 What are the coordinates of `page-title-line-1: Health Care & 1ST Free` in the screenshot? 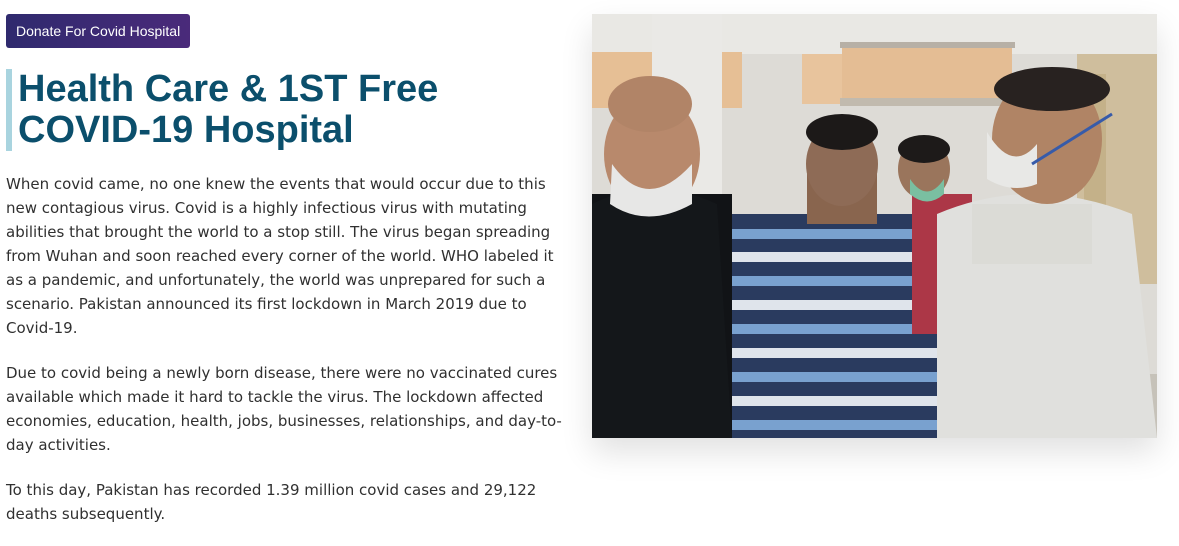 It's located at (228, 89).